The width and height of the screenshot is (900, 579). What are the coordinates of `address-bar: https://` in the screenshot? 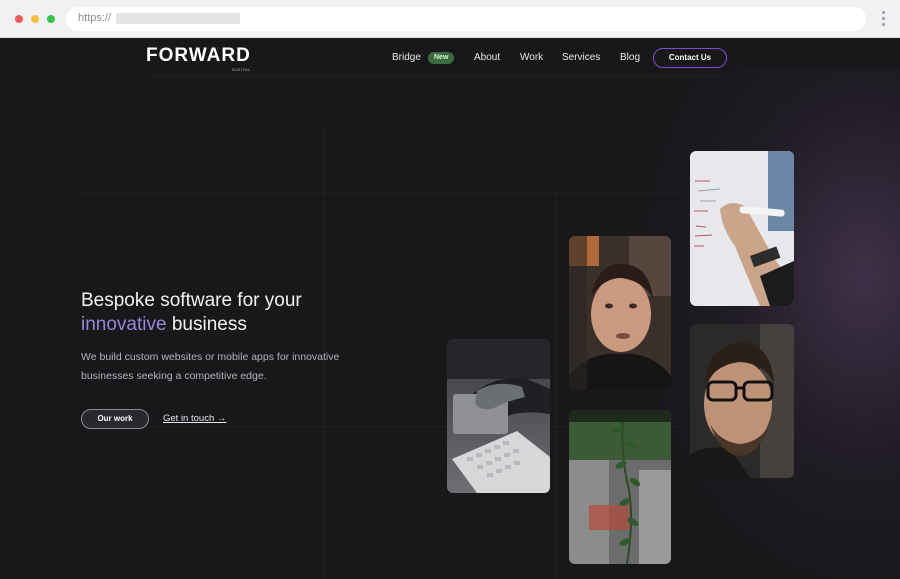 It's located at (466, 19).